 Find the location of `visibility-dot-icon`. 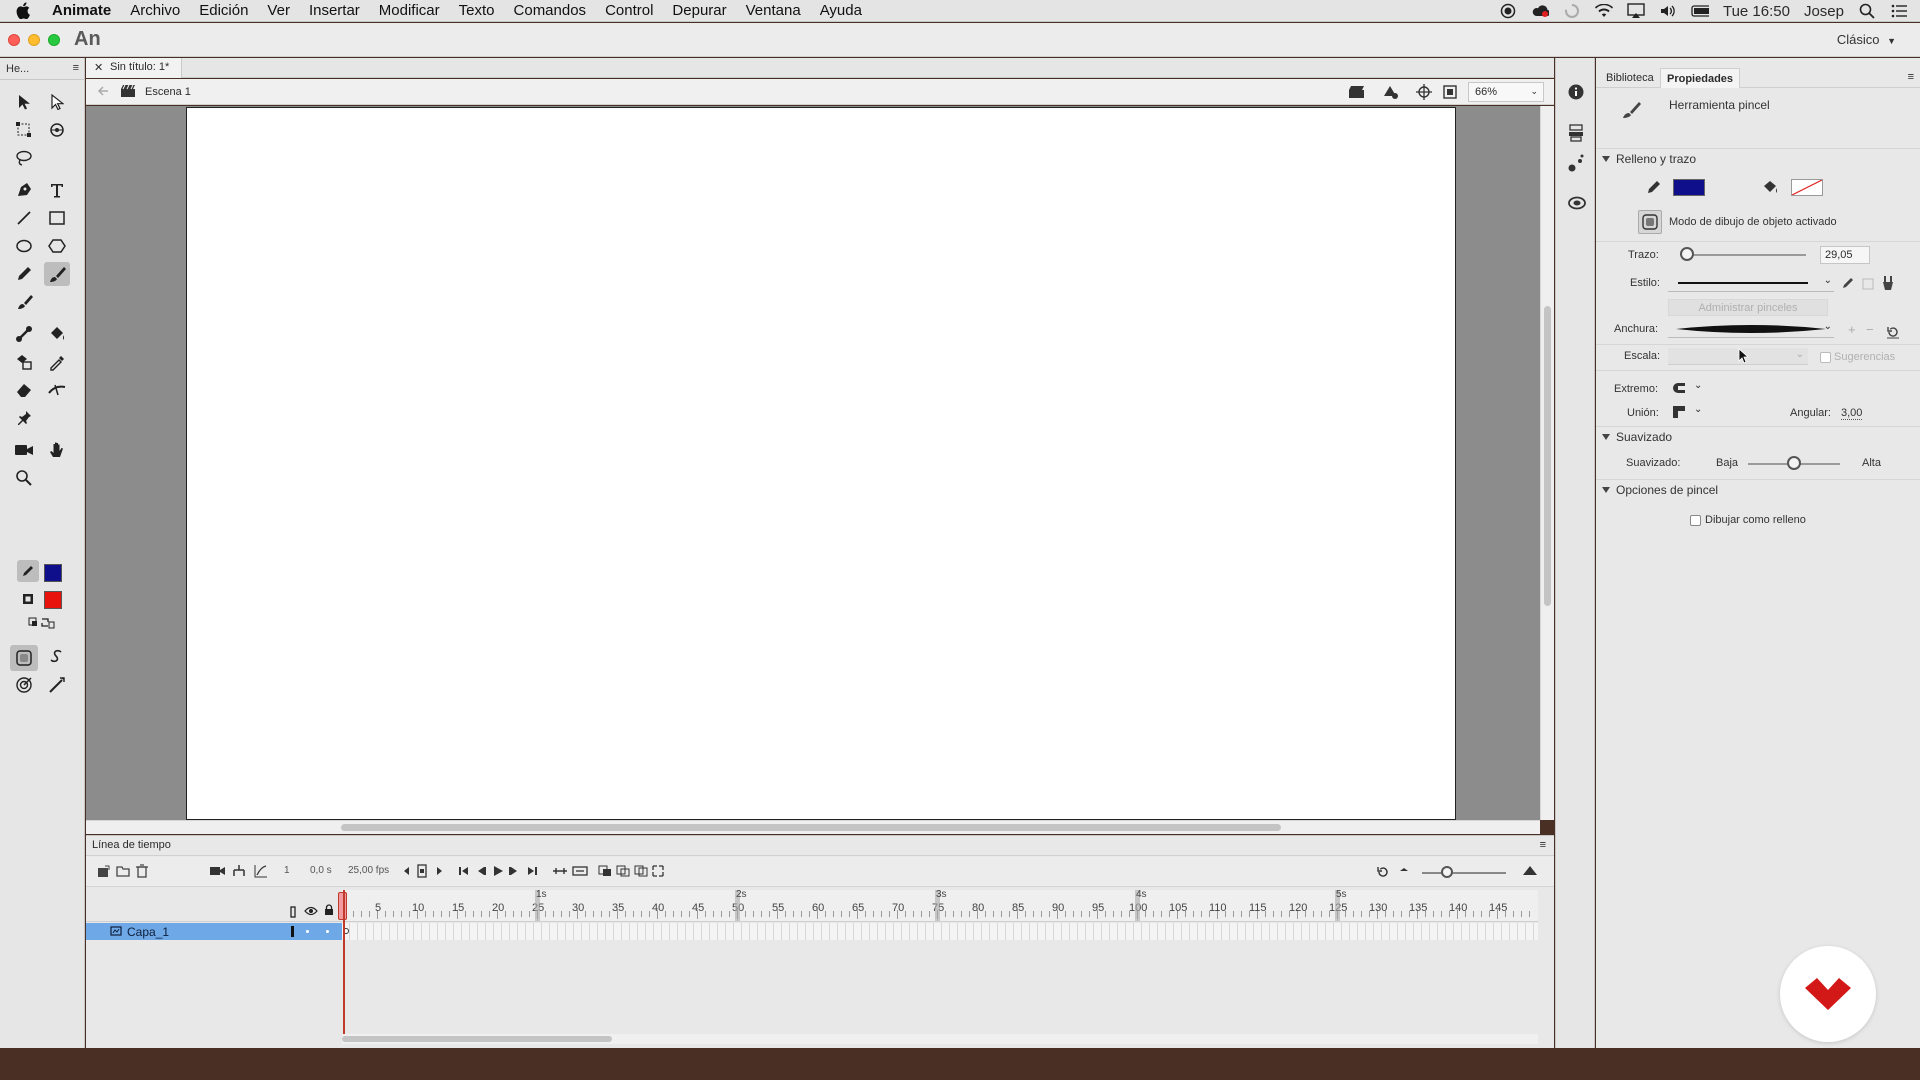

visibility-dot-icon is located at coordinates (307, 931).